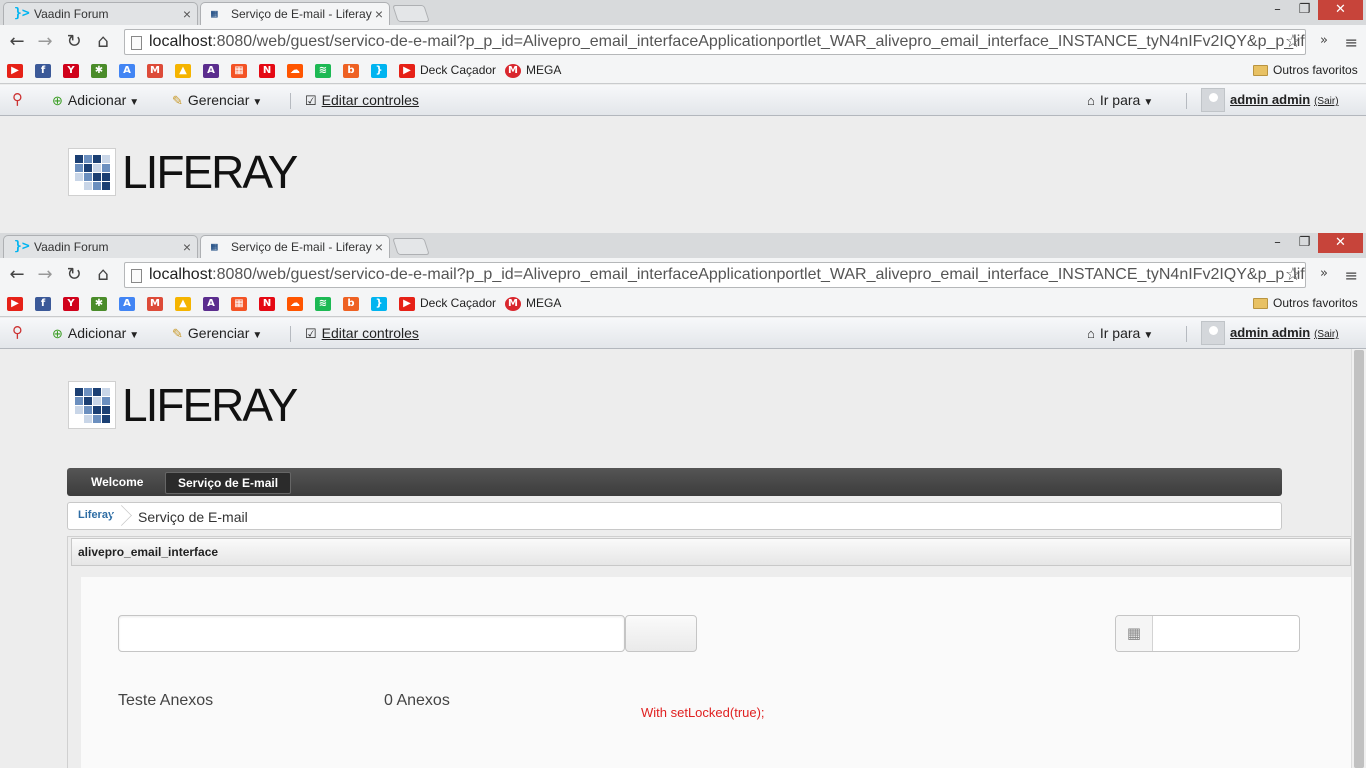 Image resolution: width=1366 pixels, height=768 pixels. I want to click on calendar-icon: ▦, so click(1134, 633).